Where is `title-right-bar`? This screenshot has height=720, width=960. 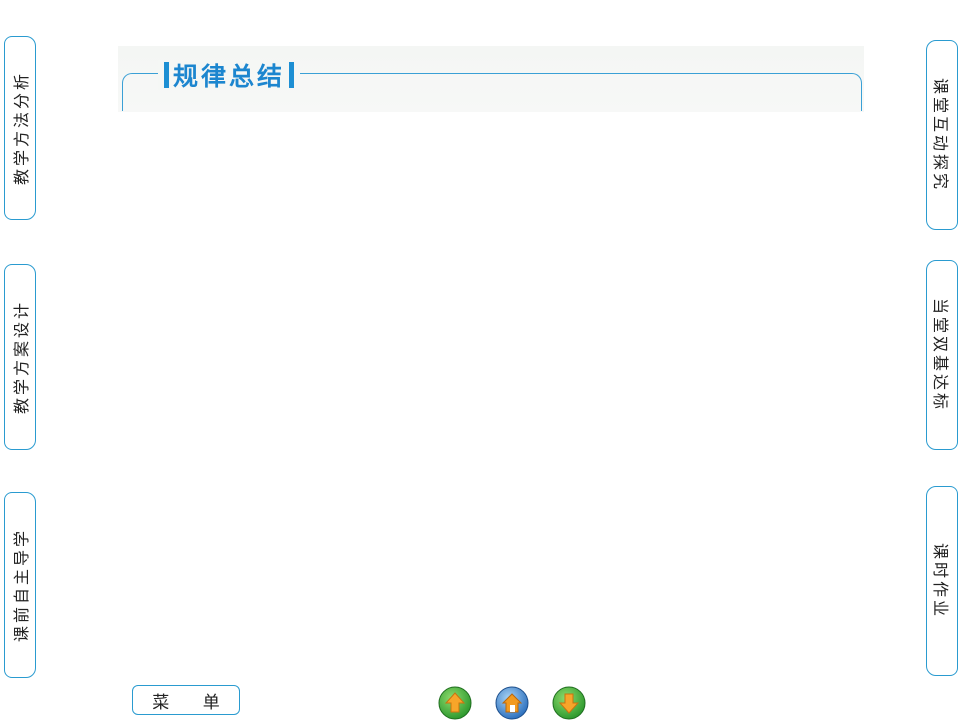
title-right-bar is located at coordinates (292, 75).